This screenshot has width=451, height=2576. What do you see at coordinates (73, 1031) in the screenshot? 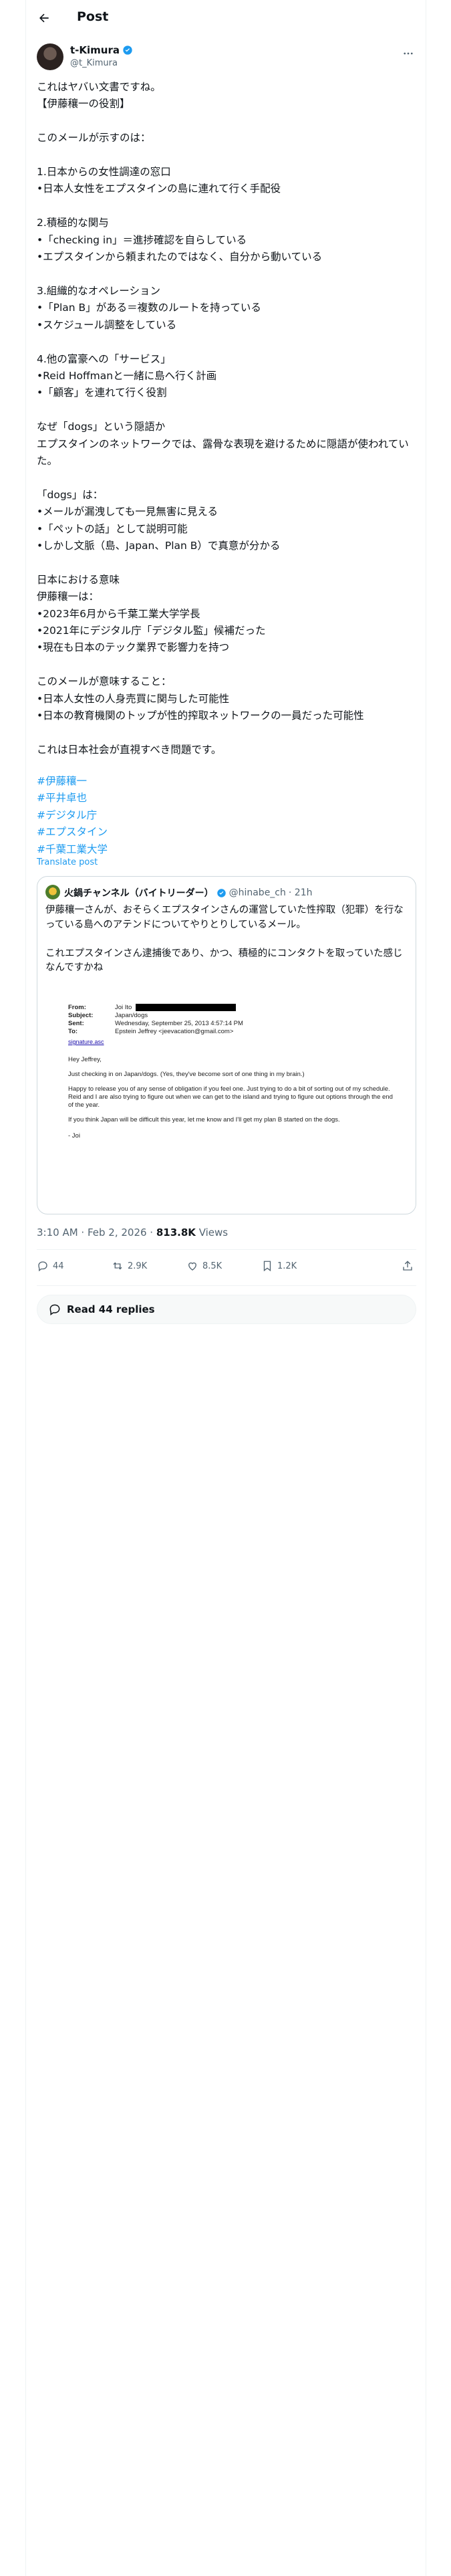
I see `email-to-label: To:` at bounding box center [73, 1031].